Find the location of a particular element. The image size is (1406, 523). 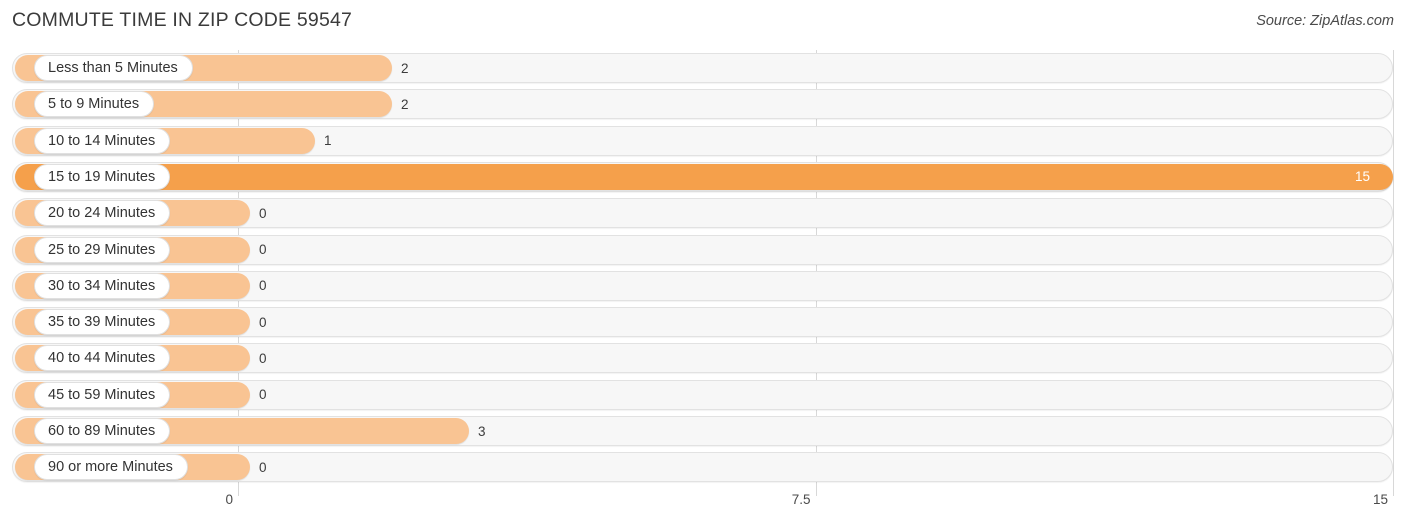

bar-value-label: 1 is located at coordinates (328, 141).